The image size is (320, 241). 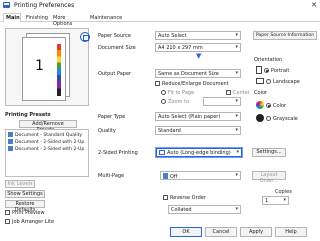 What do you see at coordinates (198, 73) in the screenshot?
I see `output-paper-select: Same as Document Size` at bounding box center [198, 73].